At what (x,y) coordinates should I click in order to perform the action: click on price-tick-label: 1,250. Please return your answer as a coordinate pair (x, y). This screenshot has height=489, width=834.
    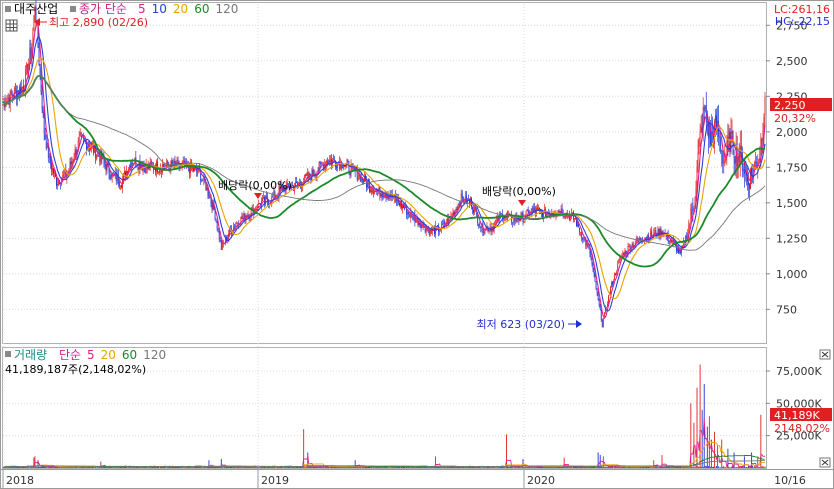
    Looking at the image, I should click on (792, 238).